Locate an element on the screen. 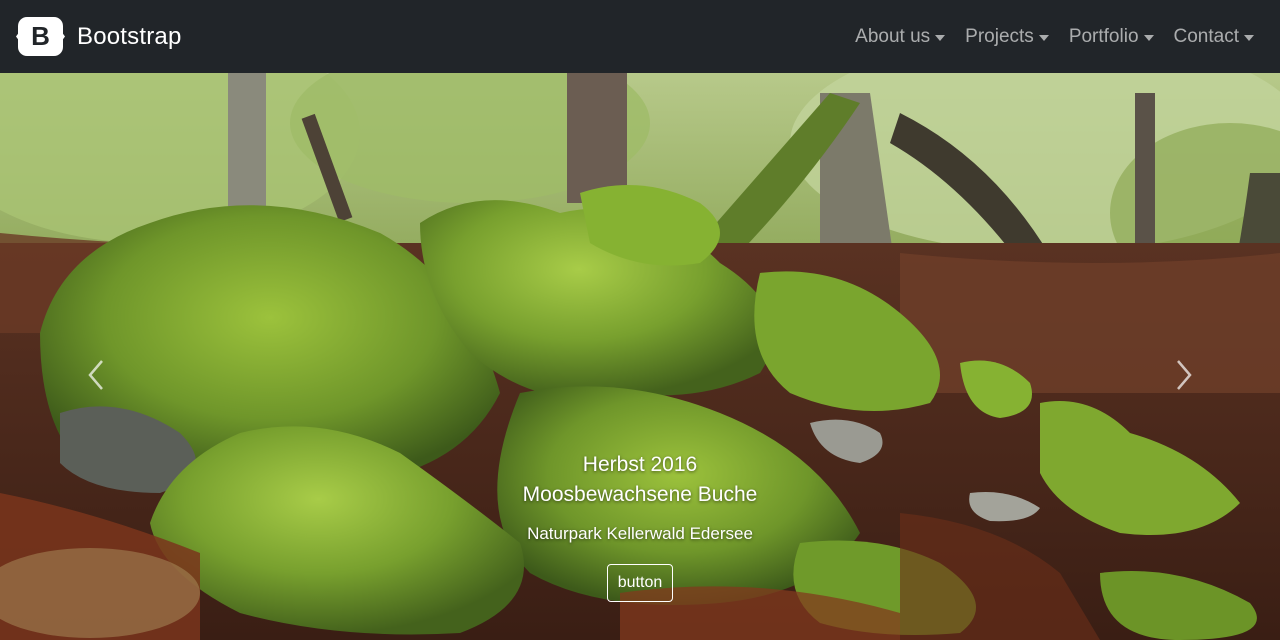 This screenshot has height=640, width=1280. nav-item-portfolio: Portfolio is located at coordinates (1111, 37).